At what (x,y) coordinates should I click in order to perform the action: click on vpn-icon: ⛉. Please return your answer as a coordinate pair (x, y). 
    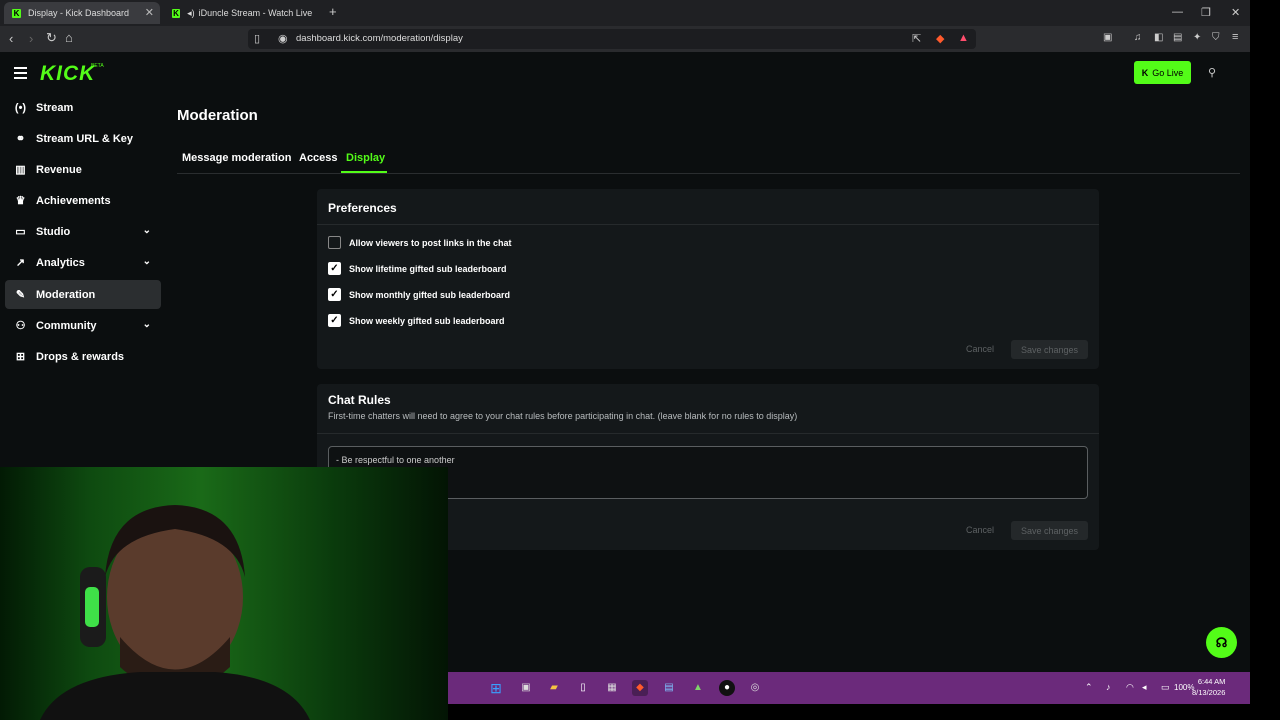
    Looking at the image, I should click on (1216, 37).